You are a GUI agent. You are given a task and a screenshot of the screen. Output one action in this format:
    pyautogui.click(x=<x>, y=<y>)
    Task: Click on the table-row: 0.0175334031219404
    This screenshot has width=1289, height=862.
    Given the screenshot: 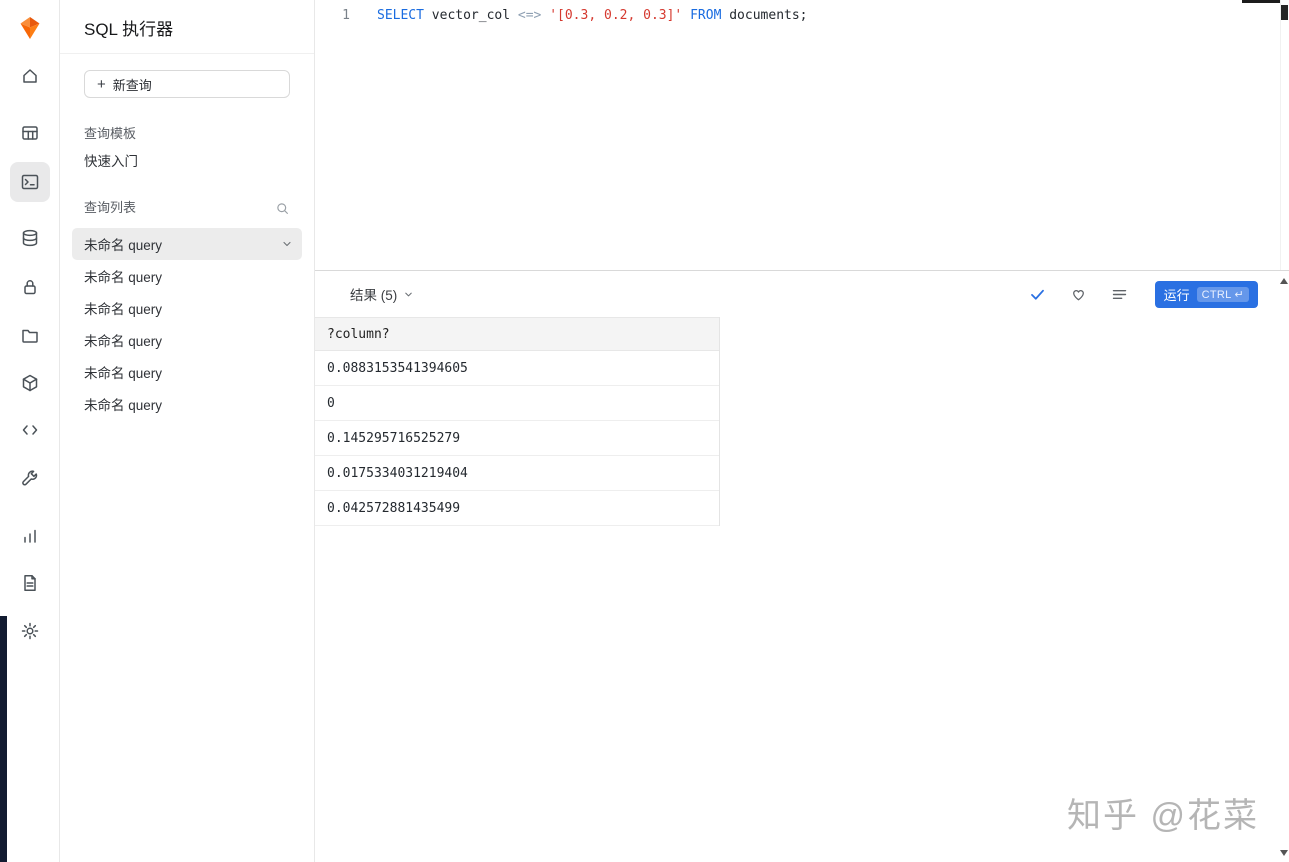 What is the action you would take?
    pyautogui.click(x=517, y=473)
    